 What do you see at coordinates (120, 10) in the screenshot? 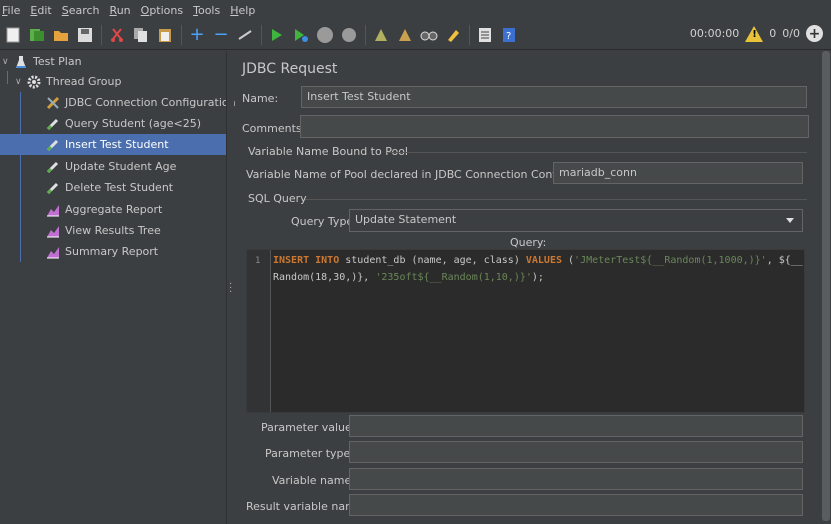
I see `menu-run: Run` at bounding box center [120, 10].